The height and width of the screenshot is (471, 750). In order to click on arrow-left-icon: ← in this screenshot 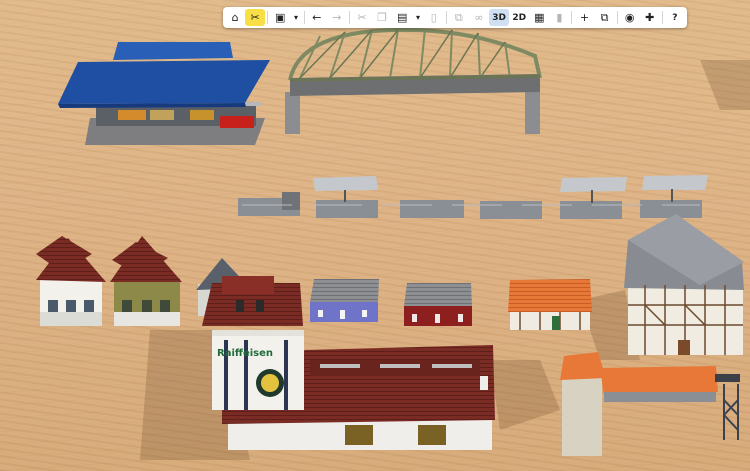, I will do `click(317, 17)`.